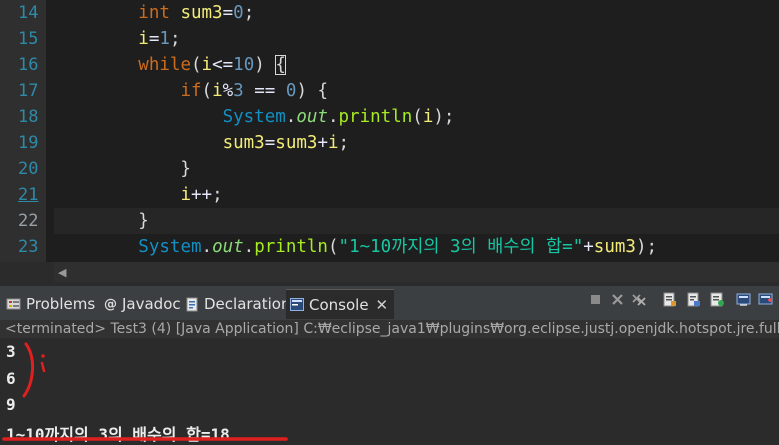 The height and width of the screenshot is (445, 779). What do you see at coordinates (118, 434) in the screenshot?
I see `console-output-line: 1~10까지의 3의 배수의 합=18` at bounding box center [118, 434].